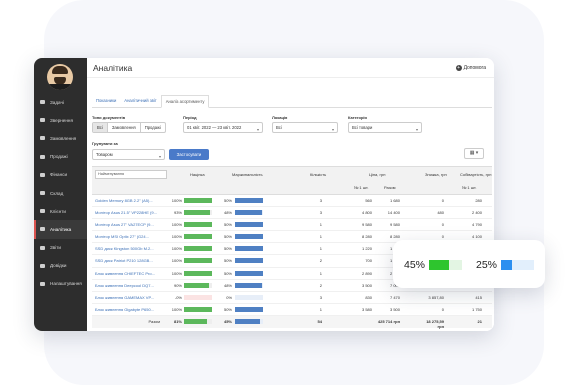 The width and height of the screenshot is (568, 390). I want to click on avatar, so click(60, 77).